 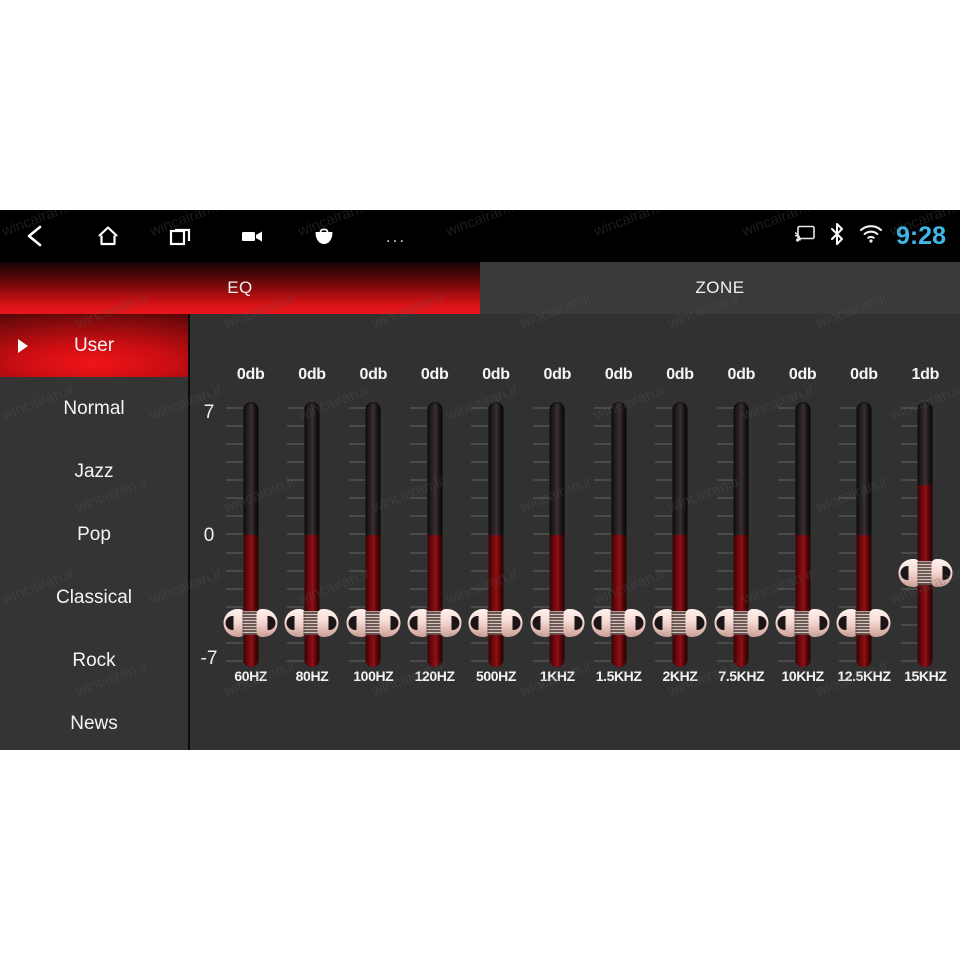 I want to click on sidebar-item-rock: Rock, so click(x=94, y=660).